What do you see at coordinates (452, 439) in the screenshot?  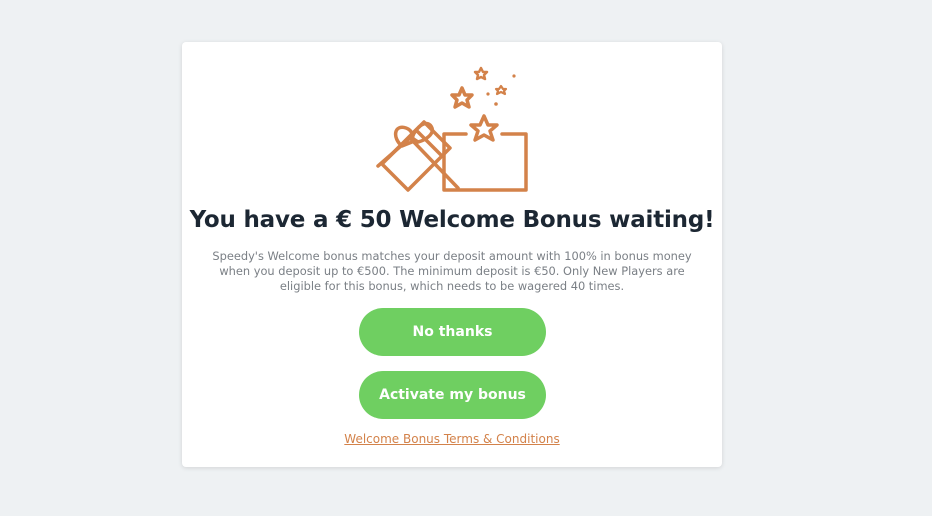 I see `terms-conditions-link: Welcome Bonus Terms & Conditions` at bounding box center [452, 439].